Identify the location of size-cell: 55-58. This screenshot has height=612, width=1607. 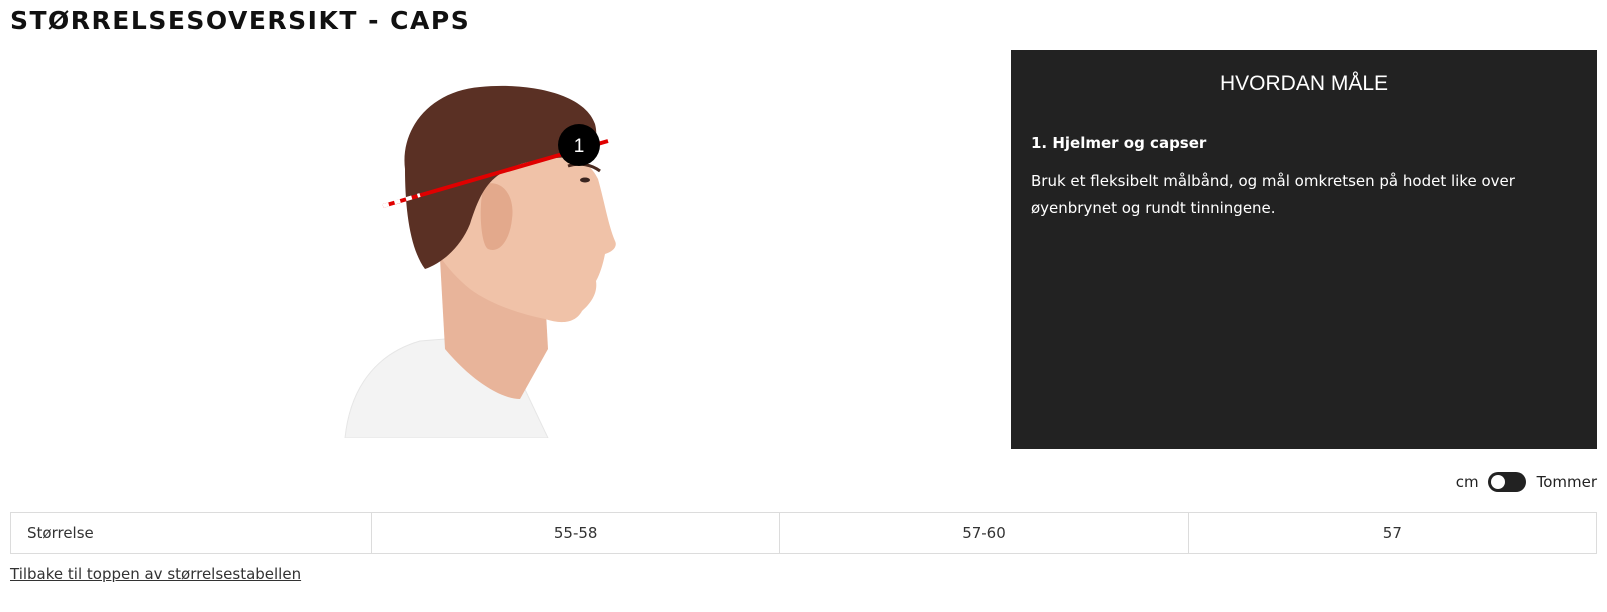
(575, 533).